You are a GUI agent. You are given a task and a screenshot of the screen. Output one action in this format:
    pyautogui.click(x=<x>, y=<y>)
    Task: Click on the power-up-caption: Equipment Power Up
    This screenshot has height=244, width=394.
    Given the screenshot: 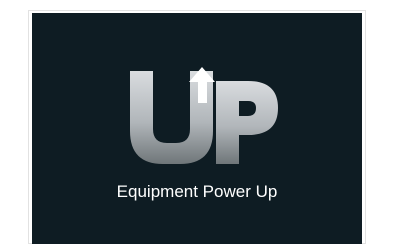 What is the action you would take?
    pyautogui.click(x=197, y=191)
    